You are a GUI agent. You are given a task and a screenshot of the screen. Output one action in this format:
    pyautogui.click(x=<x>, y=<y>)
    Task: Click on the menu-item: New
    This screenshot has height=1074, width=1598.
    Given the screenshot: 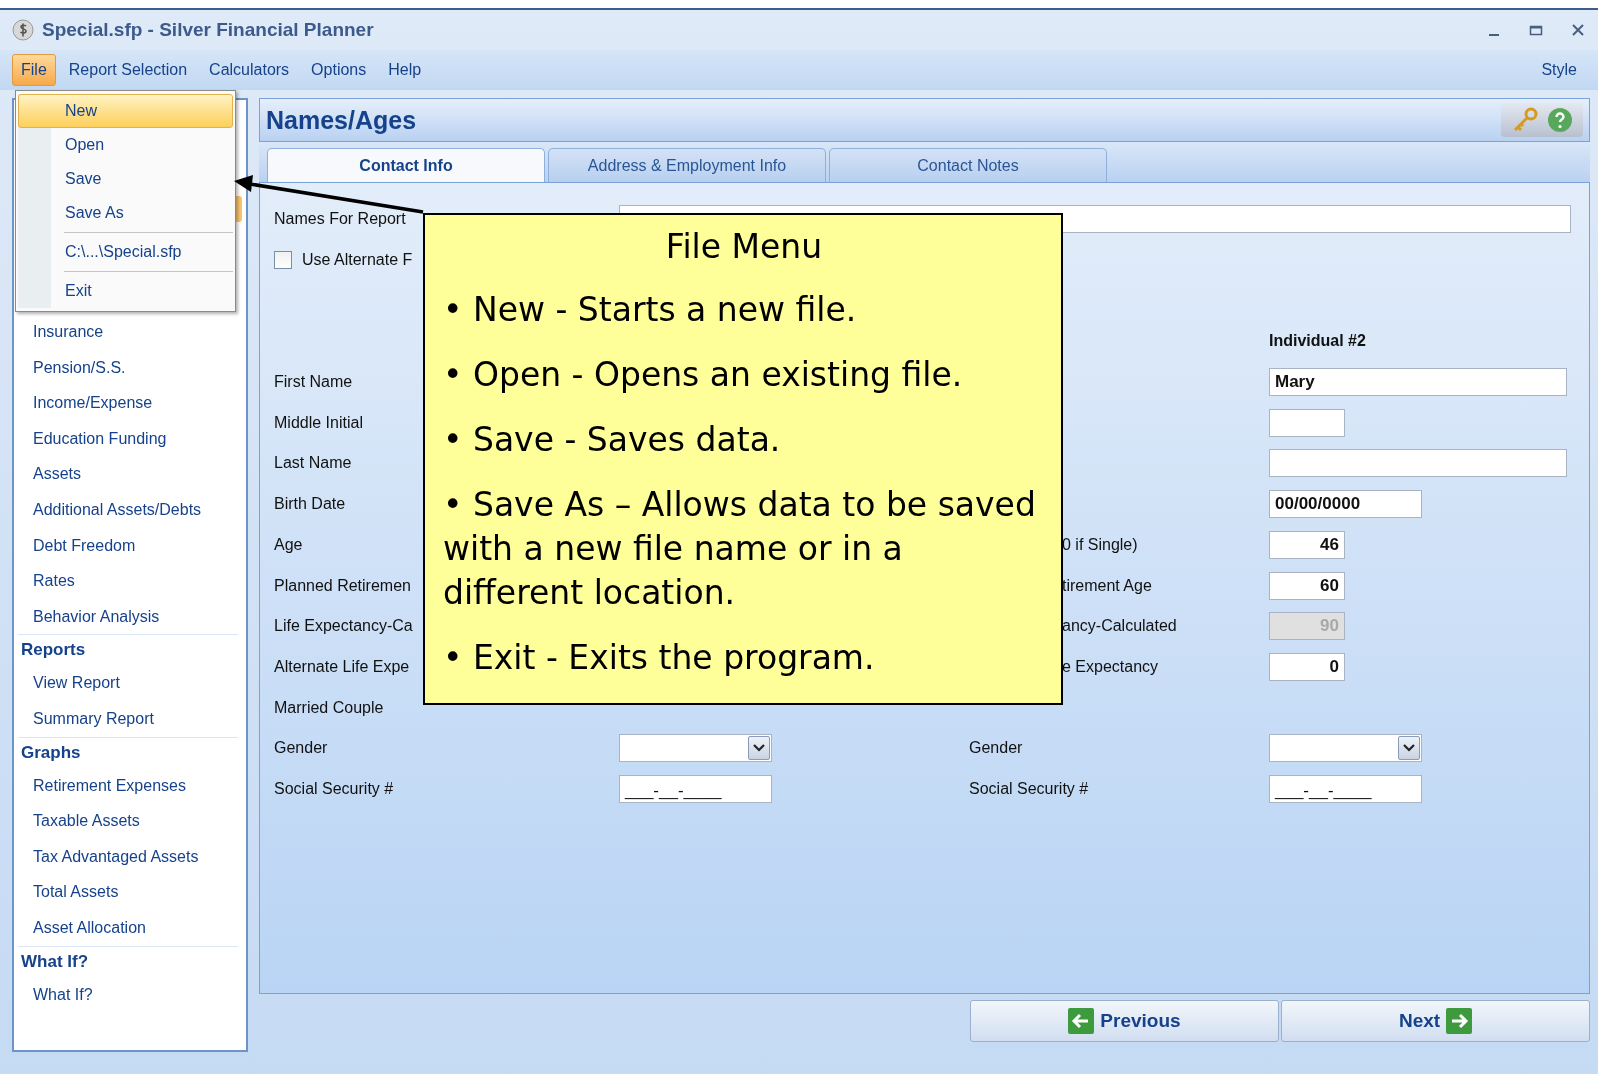 What is the action you would take?
    pyautogui.click(x=125, y=111)
    